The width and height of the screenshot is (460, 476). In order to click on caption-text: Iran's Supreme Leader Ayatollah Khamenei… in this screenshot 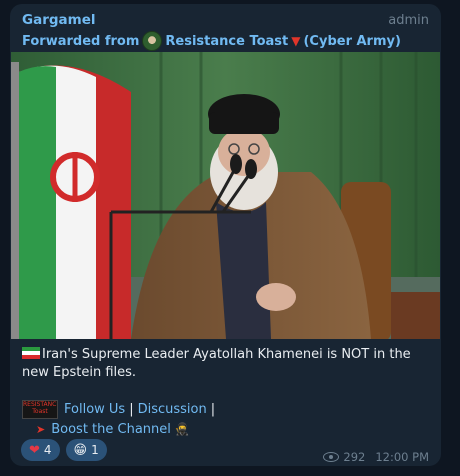, I will do `click(216, 363)`.